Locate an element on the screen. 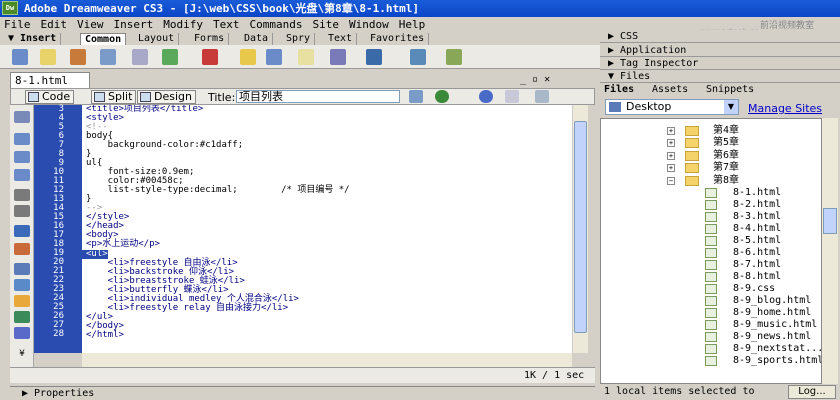  menu-insert: Insert is located at coordinates (134, 24).